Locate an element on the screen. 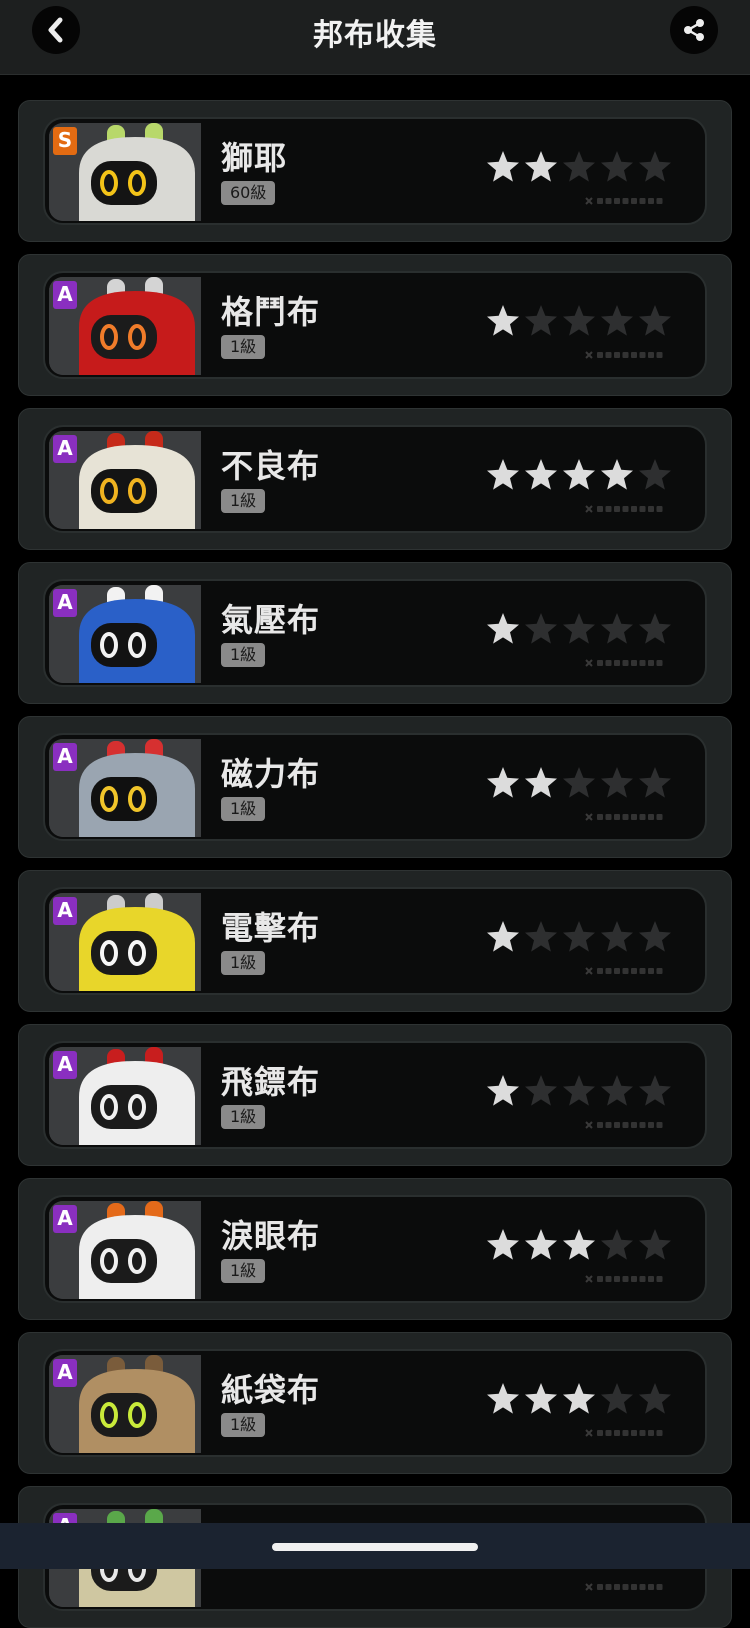 This screenshot has width=750, height=1628. bangboo-card: A 飛鏢布 1級 is located at coordinates (375, 1095).